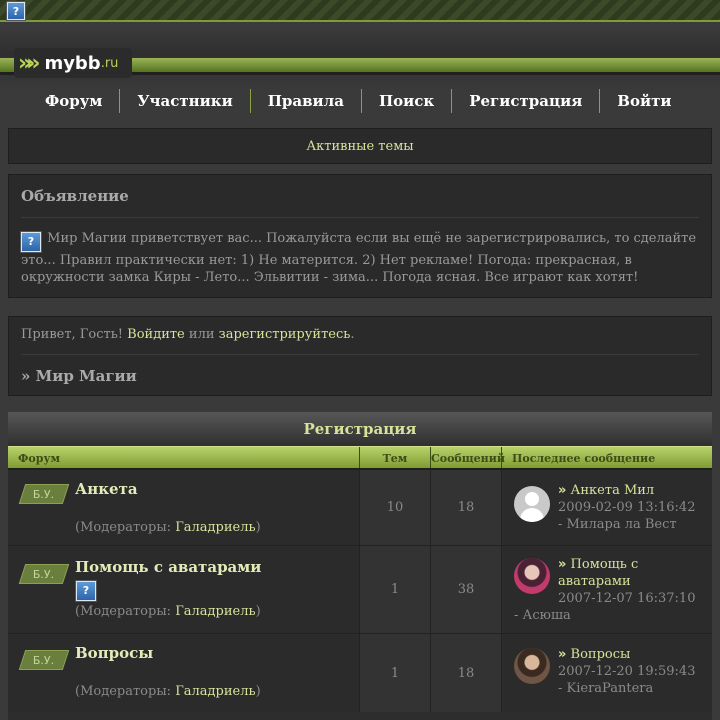 This screenshot has width=720, height=720. What do you see at coordinates (168, 567) in the screenshot?
I see `forum-title: Помощь с аватарами` at bounding box center [168, 567].